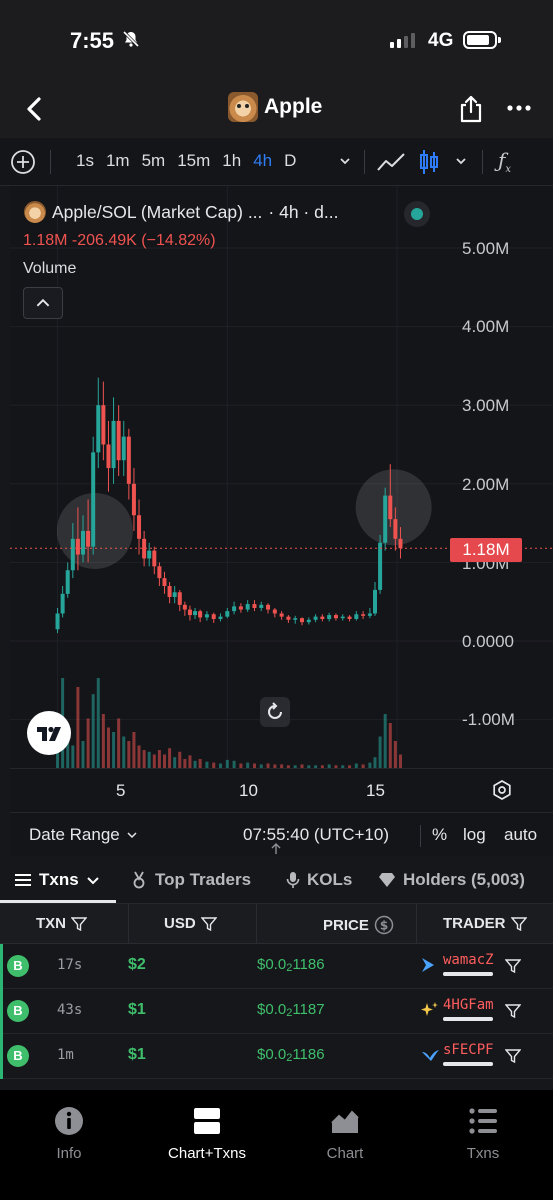 Image resolution: width=553 pixels, height=1200 pixels. Describe the element at coordinates (190, 880) in the screenshot. I see `tab-top-traders: Top Traders` at that location.